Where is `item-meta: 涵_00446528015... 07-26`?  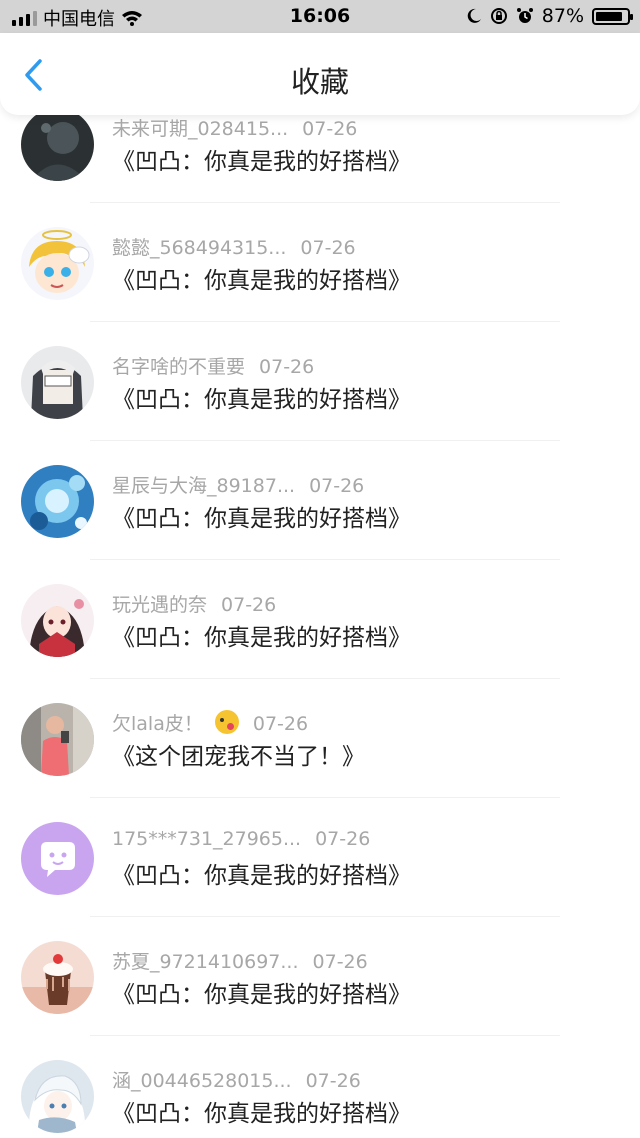 item-meta: 涵_00446528015... 07-26 is located at coordinates (236, 1079).